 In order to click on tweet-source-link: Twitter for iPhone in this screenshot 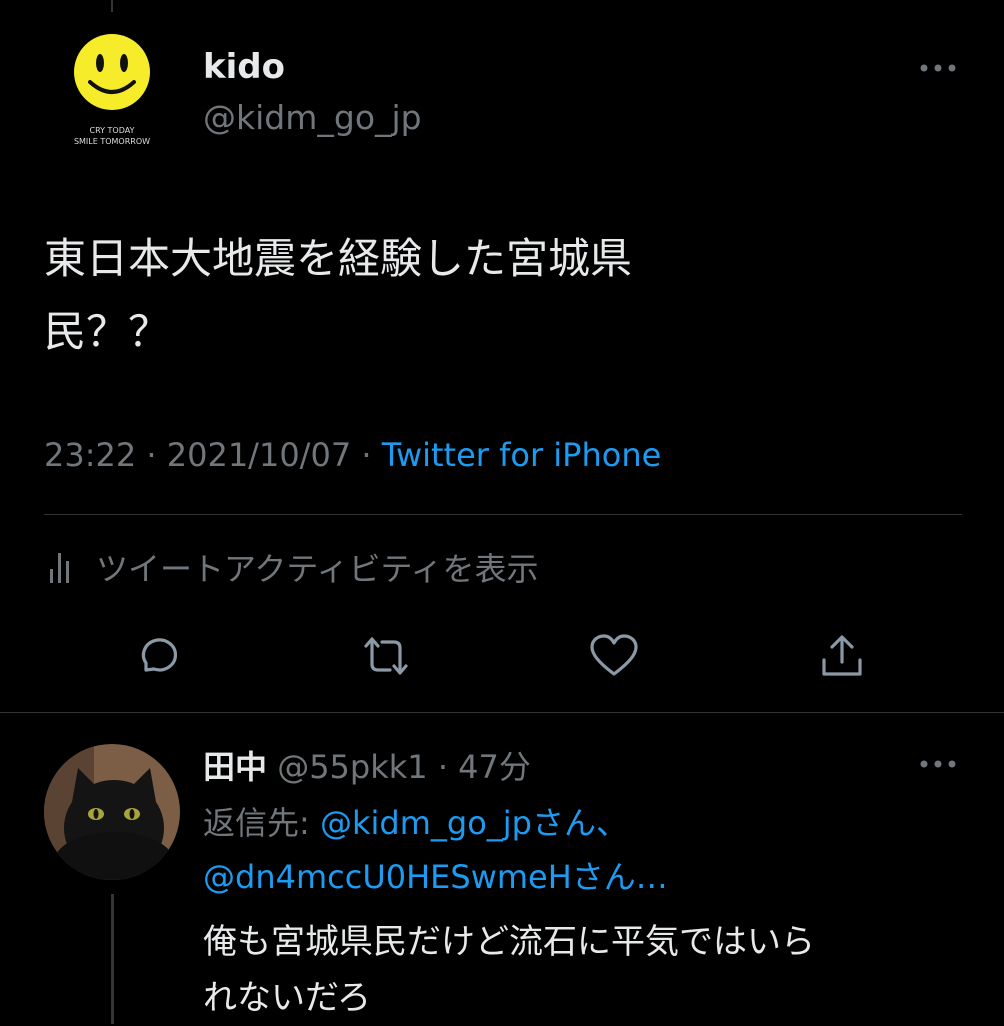, I will do `click(522, 455)`.